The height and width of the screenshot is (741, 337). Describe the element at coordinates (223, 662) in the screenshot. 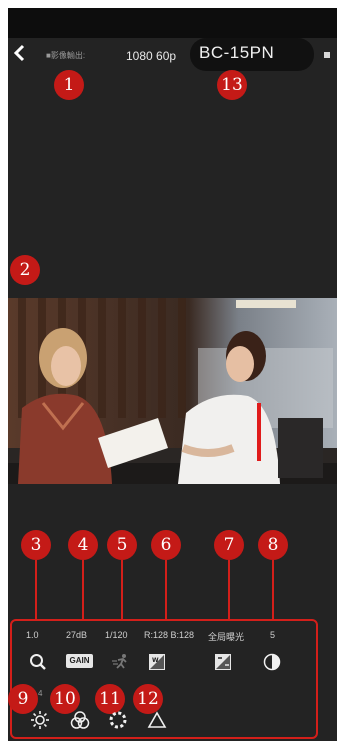

I see `exposure-icon` at that location.